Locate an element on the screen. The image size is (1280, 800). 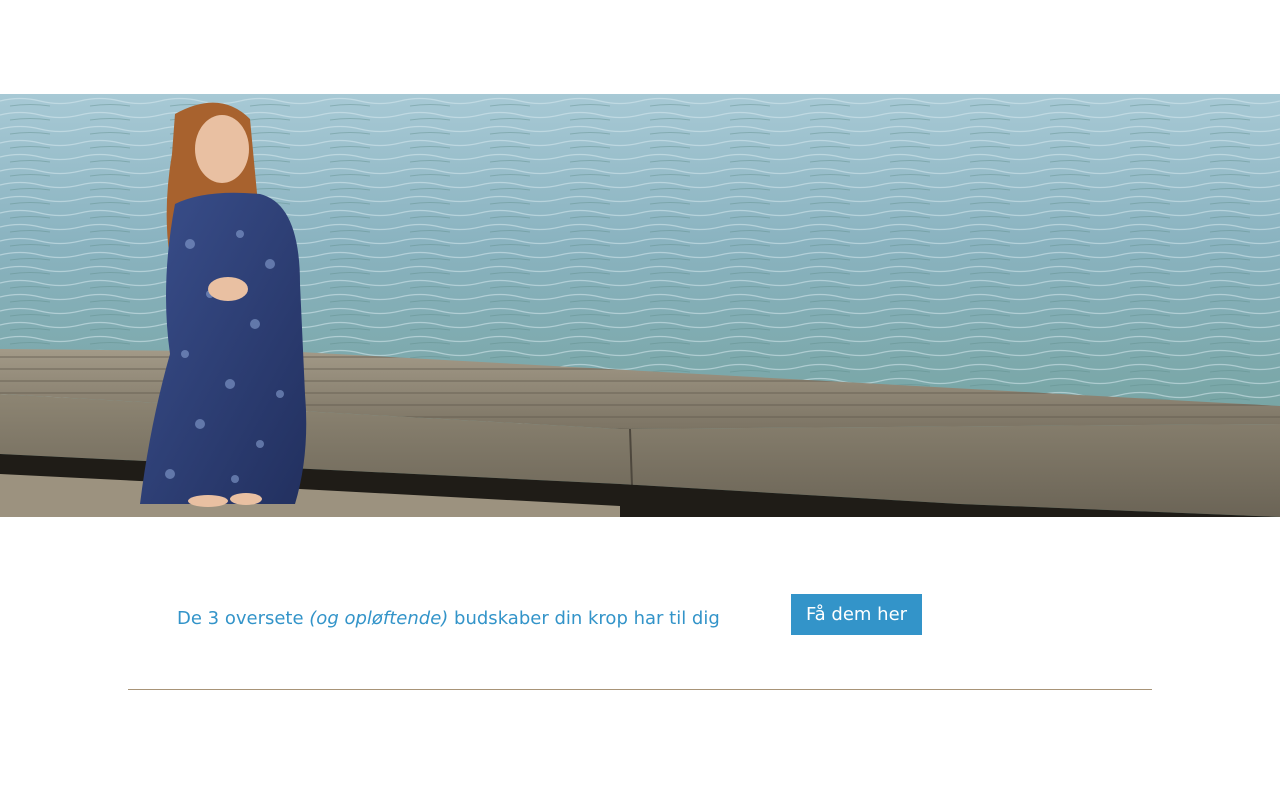
divider is located at coordinates (640, 689).